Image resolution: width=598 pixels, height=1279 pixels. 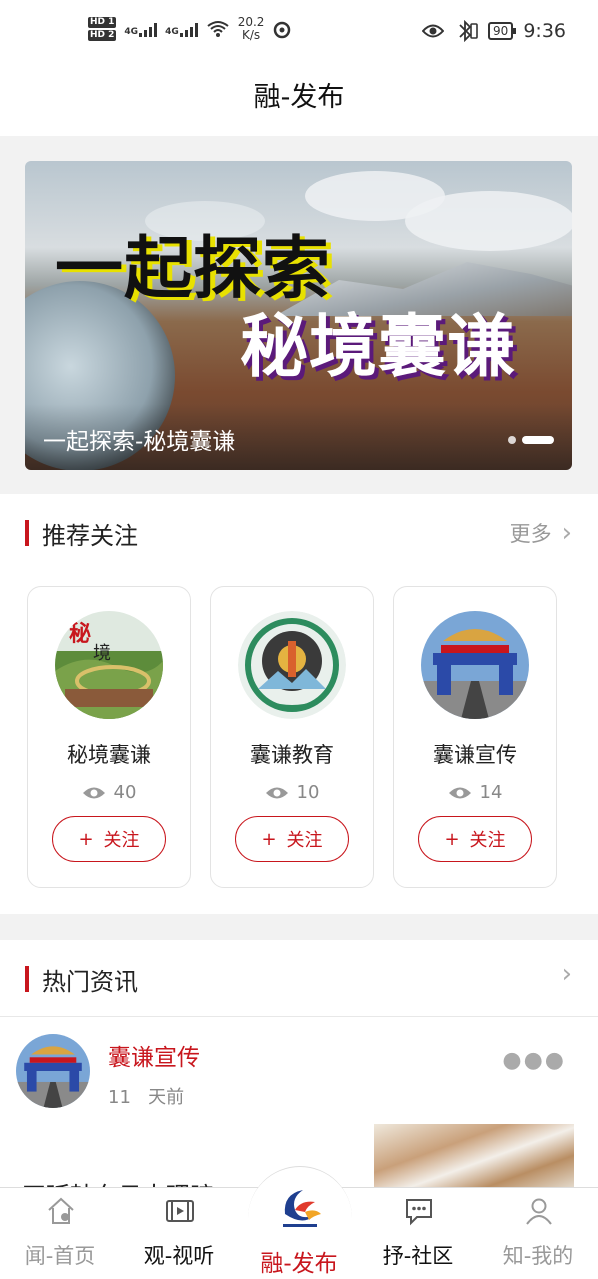 I want to click on nav-label-community: 抒-社区, so click(x=418, y=1256).